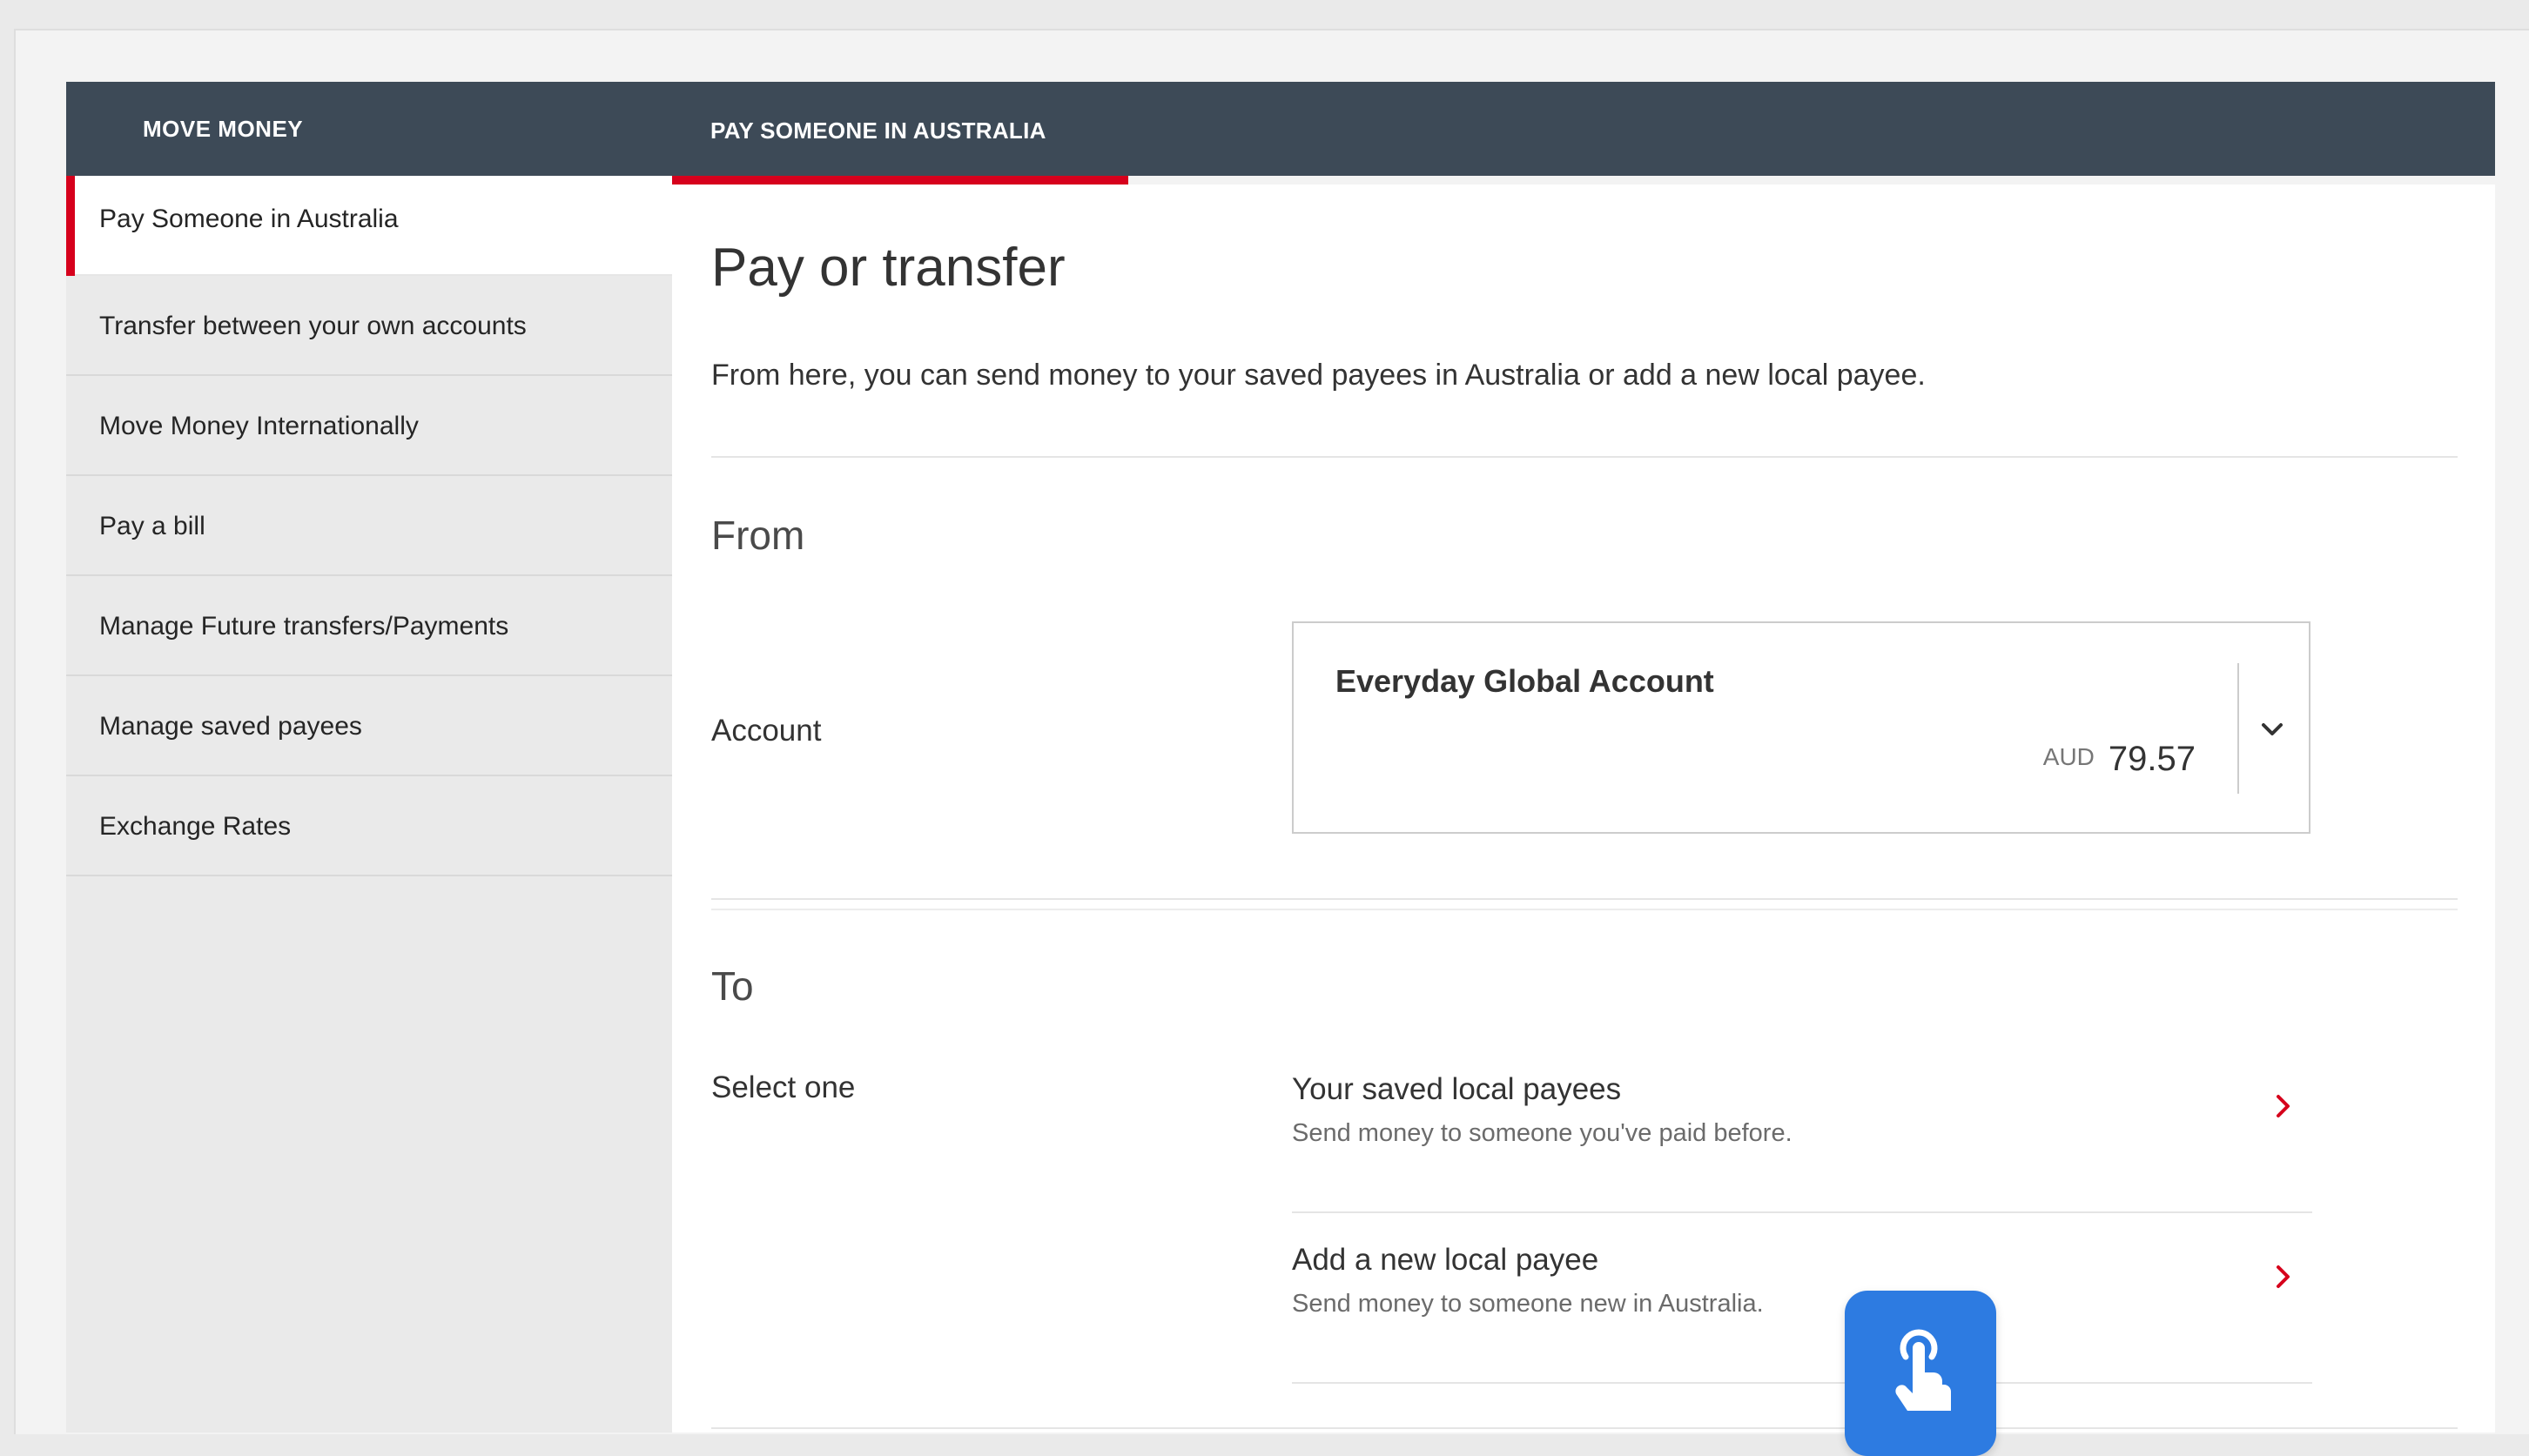 The width and height of the screenshot is (2529, 1456). Describe the element at coordinates (878, 130) in the screenshot. I see `tab-label: PAY SOMEONE IN AUSTRALIA` at that location.